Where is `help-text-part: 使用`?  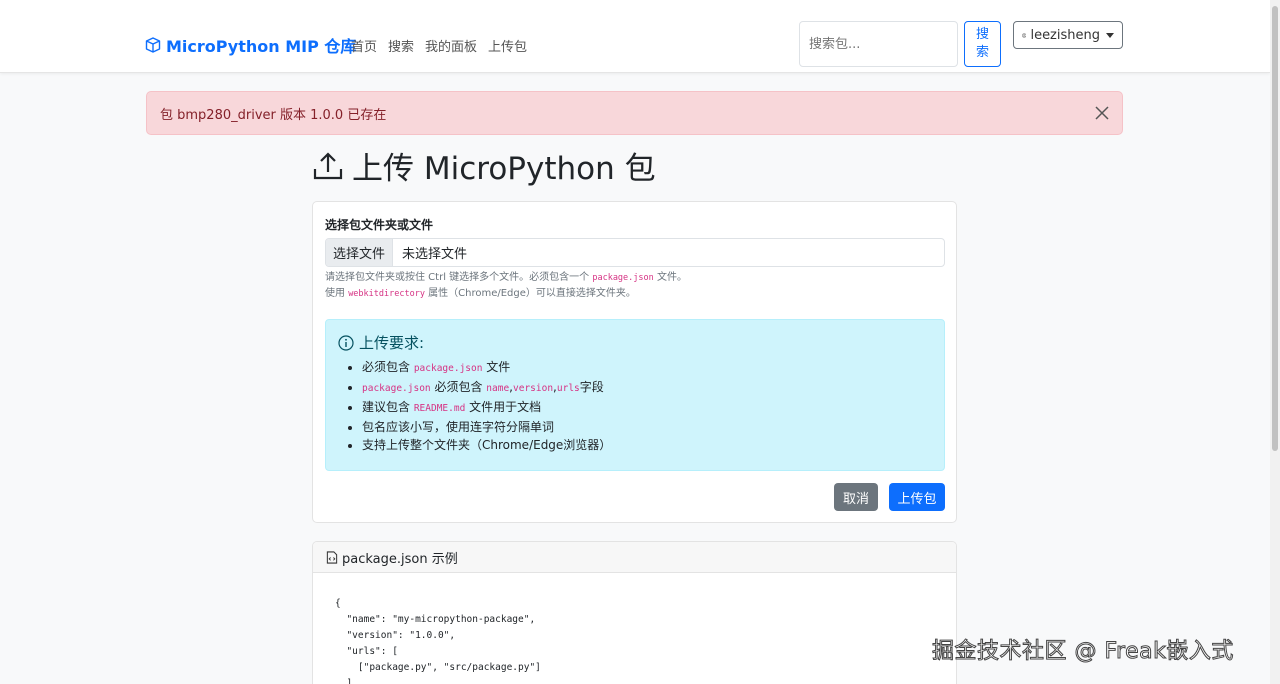
help-text-part: 使用 is located at coordinates (337, 293).